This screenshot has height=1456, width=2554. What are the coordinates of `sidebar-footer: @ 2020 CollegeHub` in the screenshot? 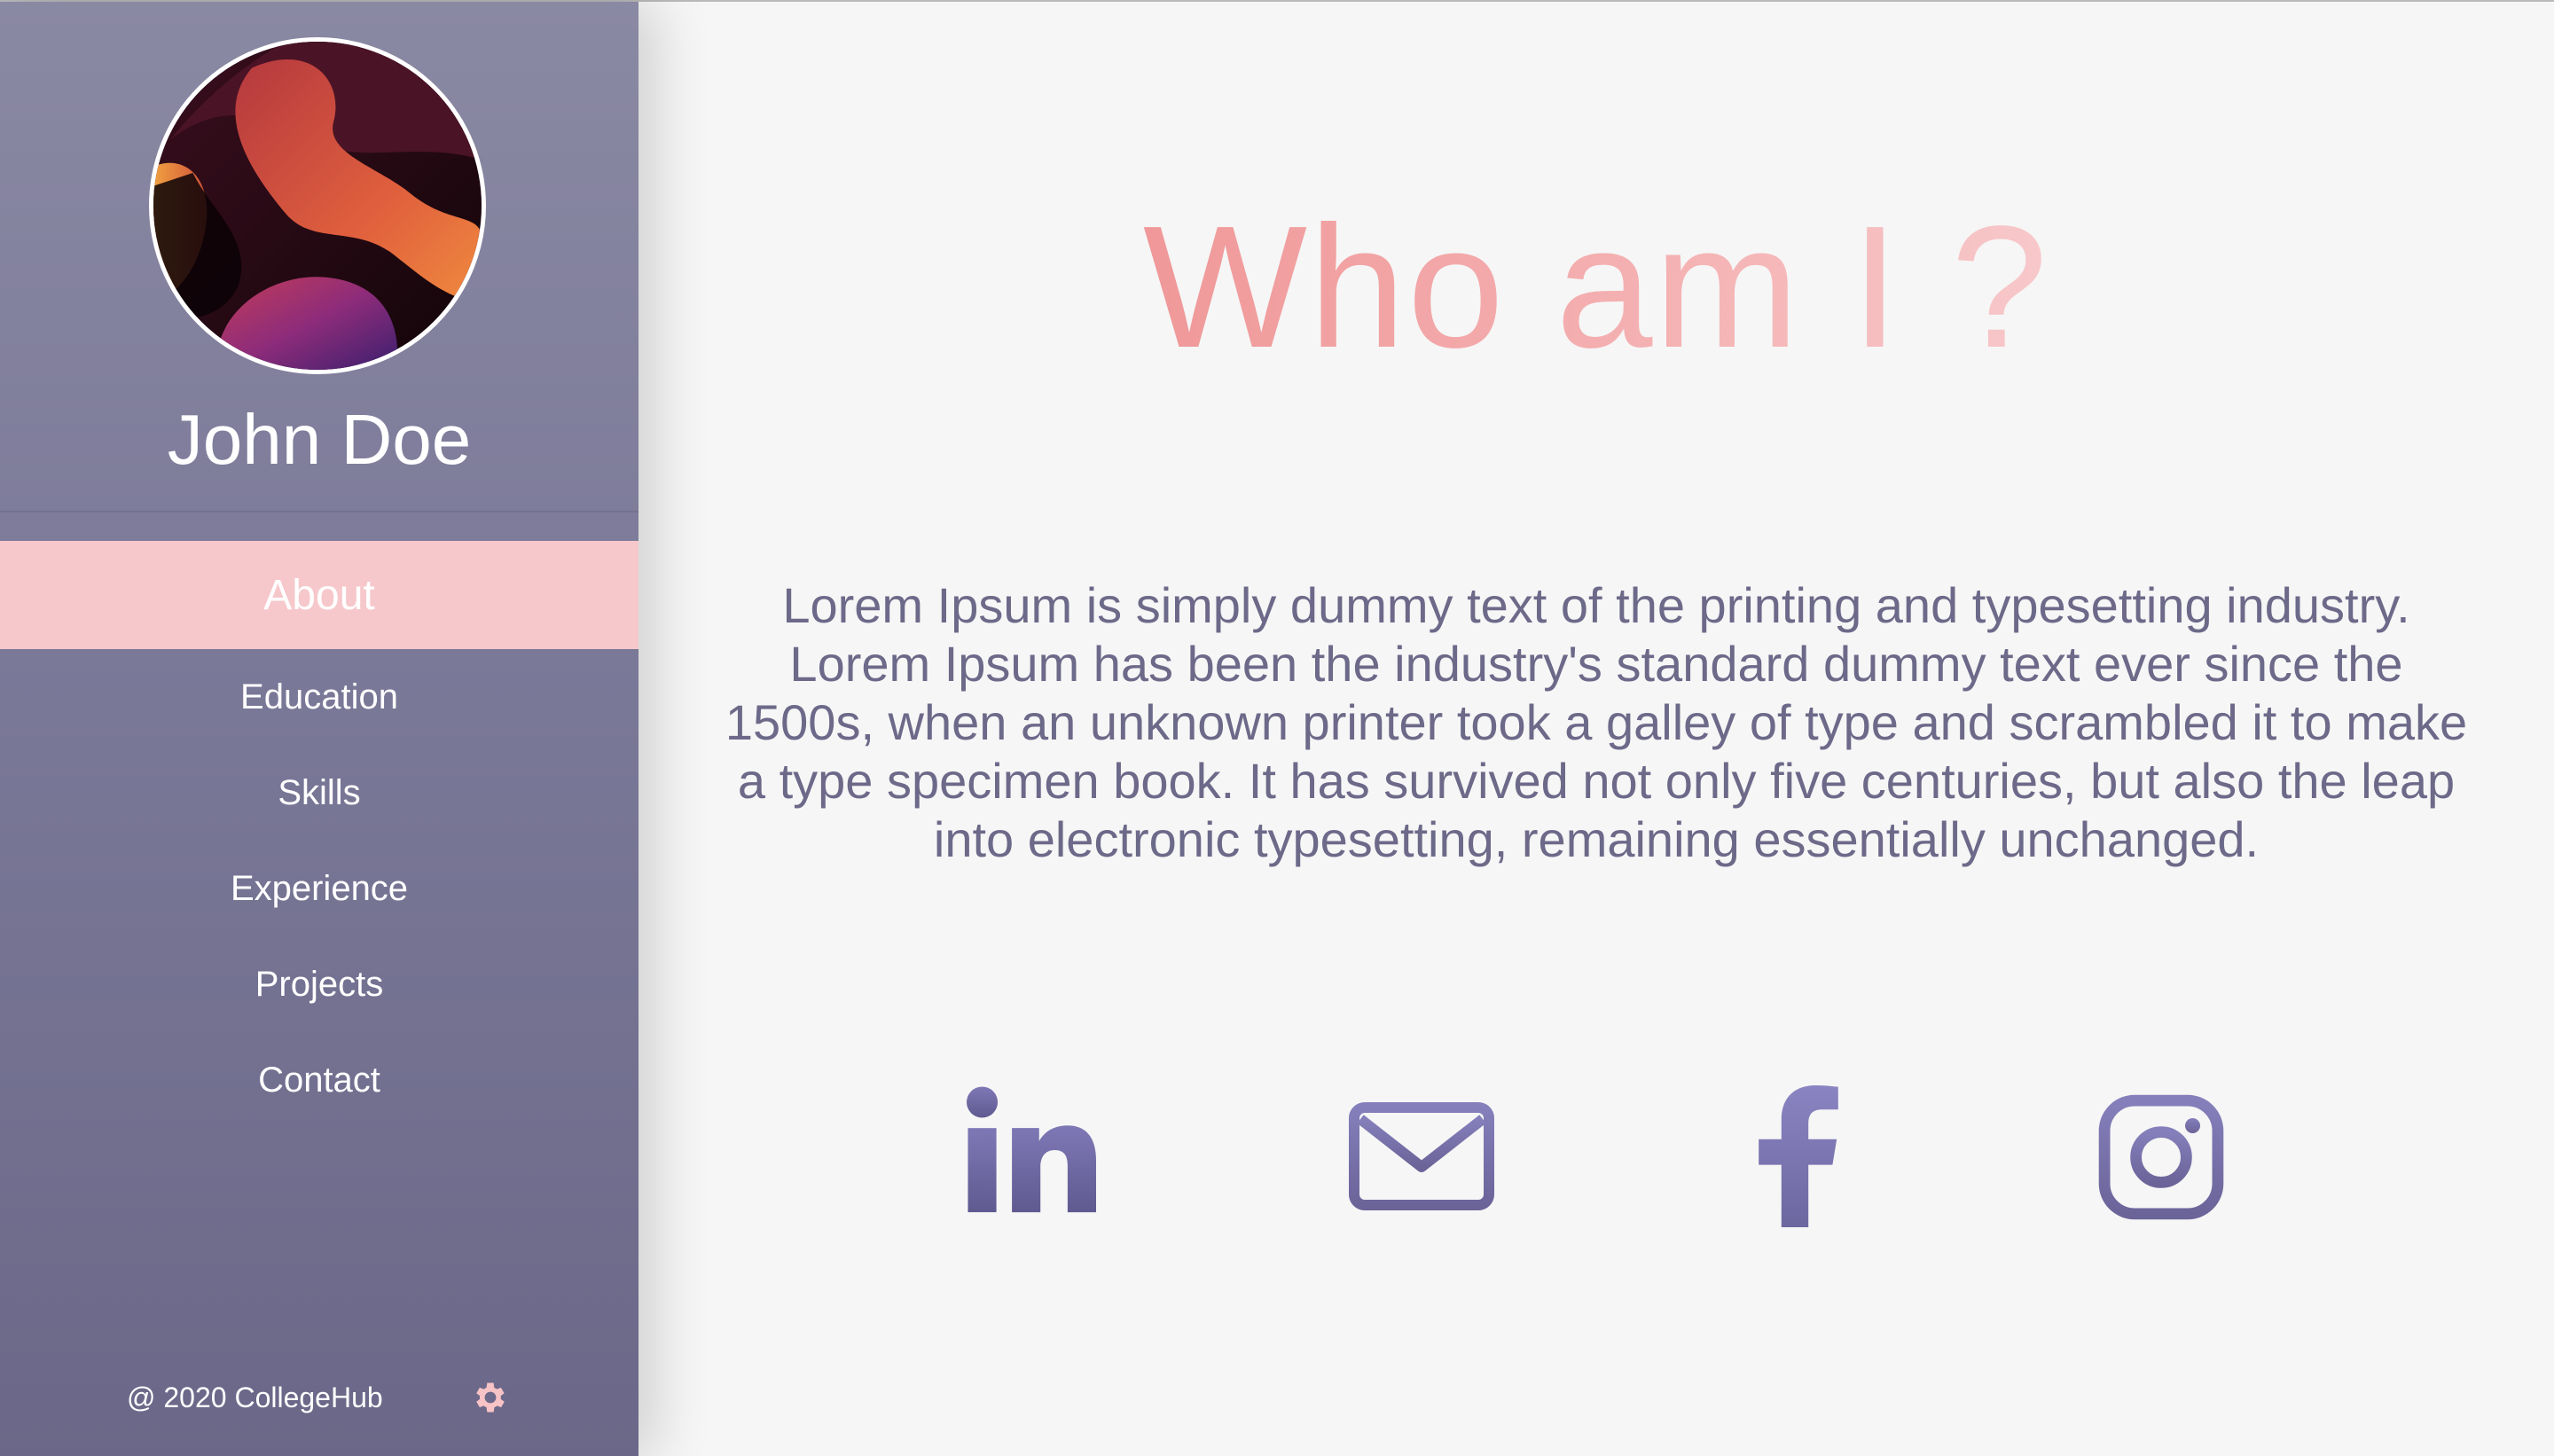 It's located at (319, 1398).